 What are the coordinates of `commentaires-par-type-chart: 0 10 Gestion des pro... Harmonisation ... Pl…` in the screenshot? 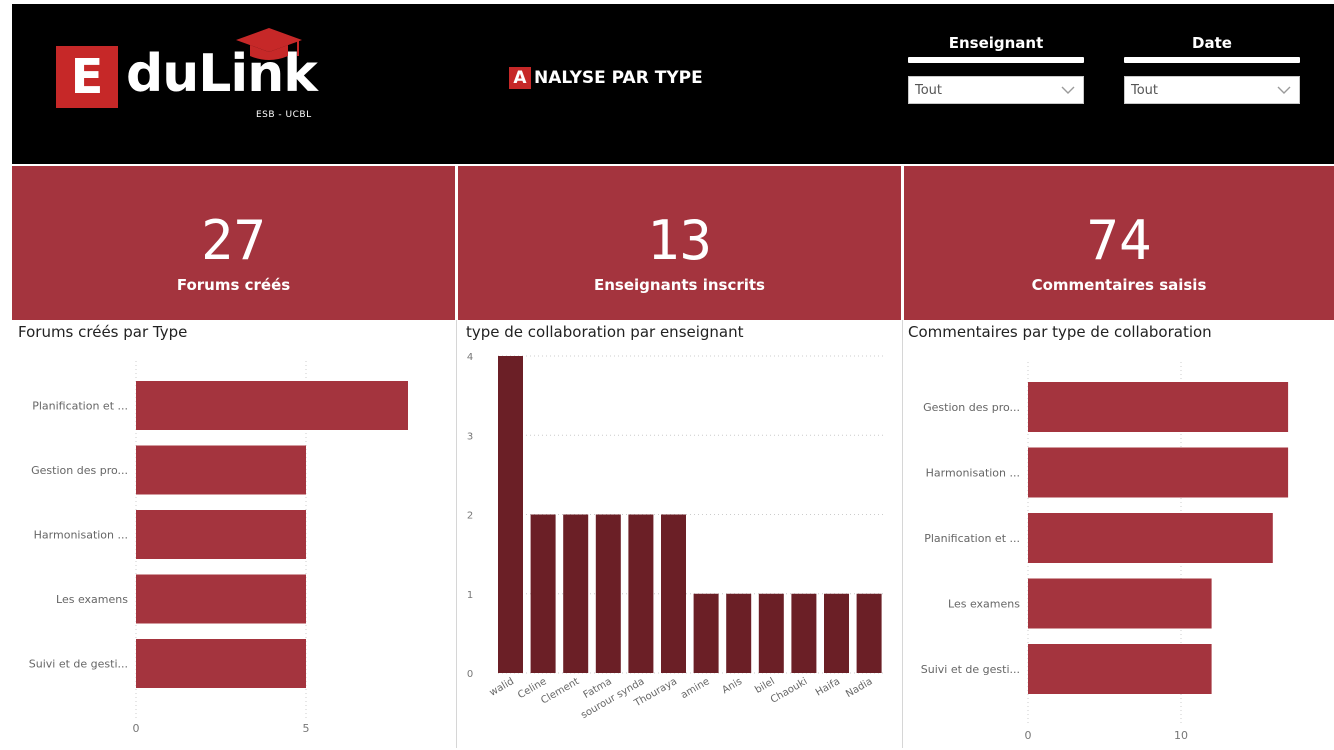 It's located at (1105, 552).